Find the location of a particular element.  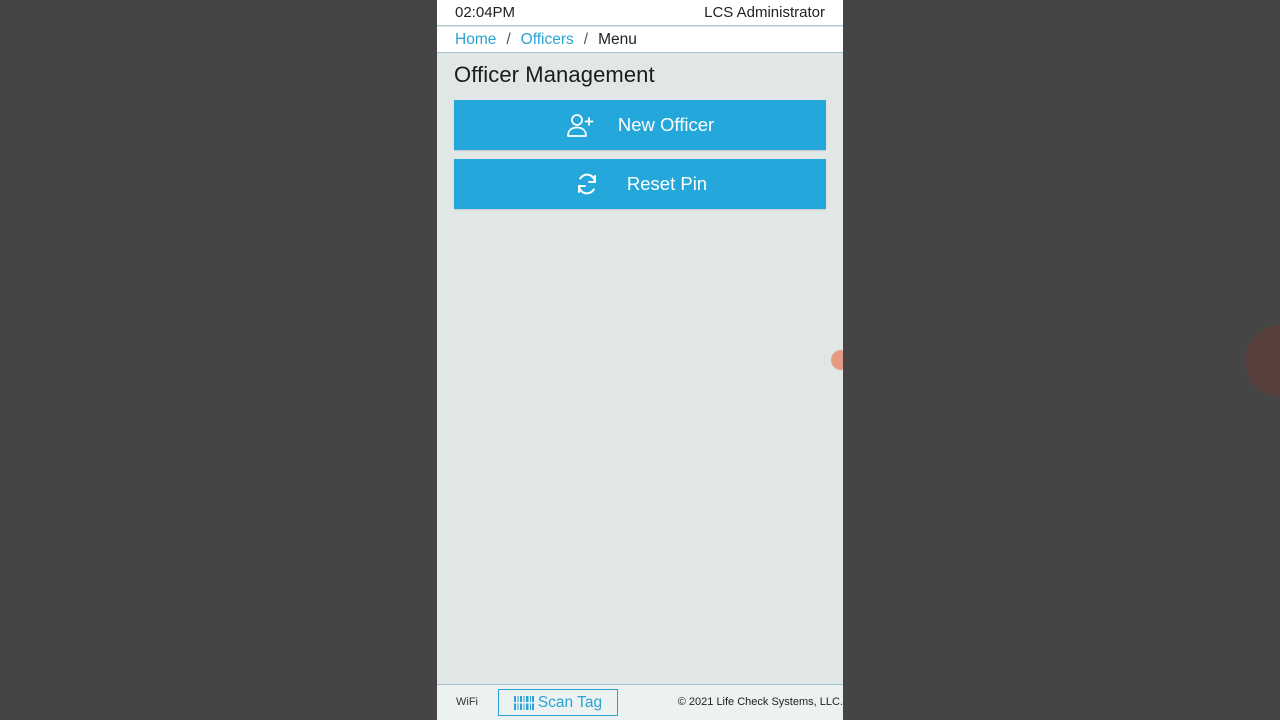

new-officer-button: New Officer is located at coordinates (640, 125).